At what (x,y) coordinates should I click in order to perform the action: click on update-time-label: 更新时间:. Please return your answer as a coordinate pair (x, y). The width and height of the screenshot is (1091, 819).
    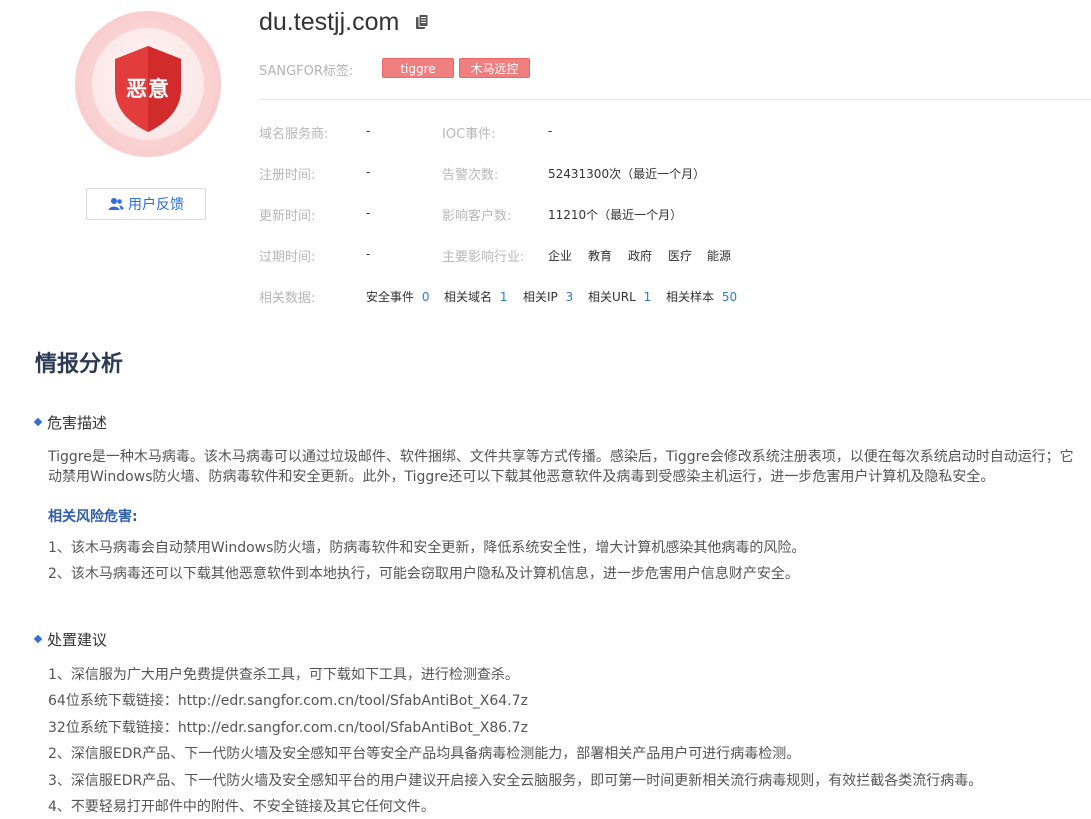
    Looking at the image, I should click on (287, 216).